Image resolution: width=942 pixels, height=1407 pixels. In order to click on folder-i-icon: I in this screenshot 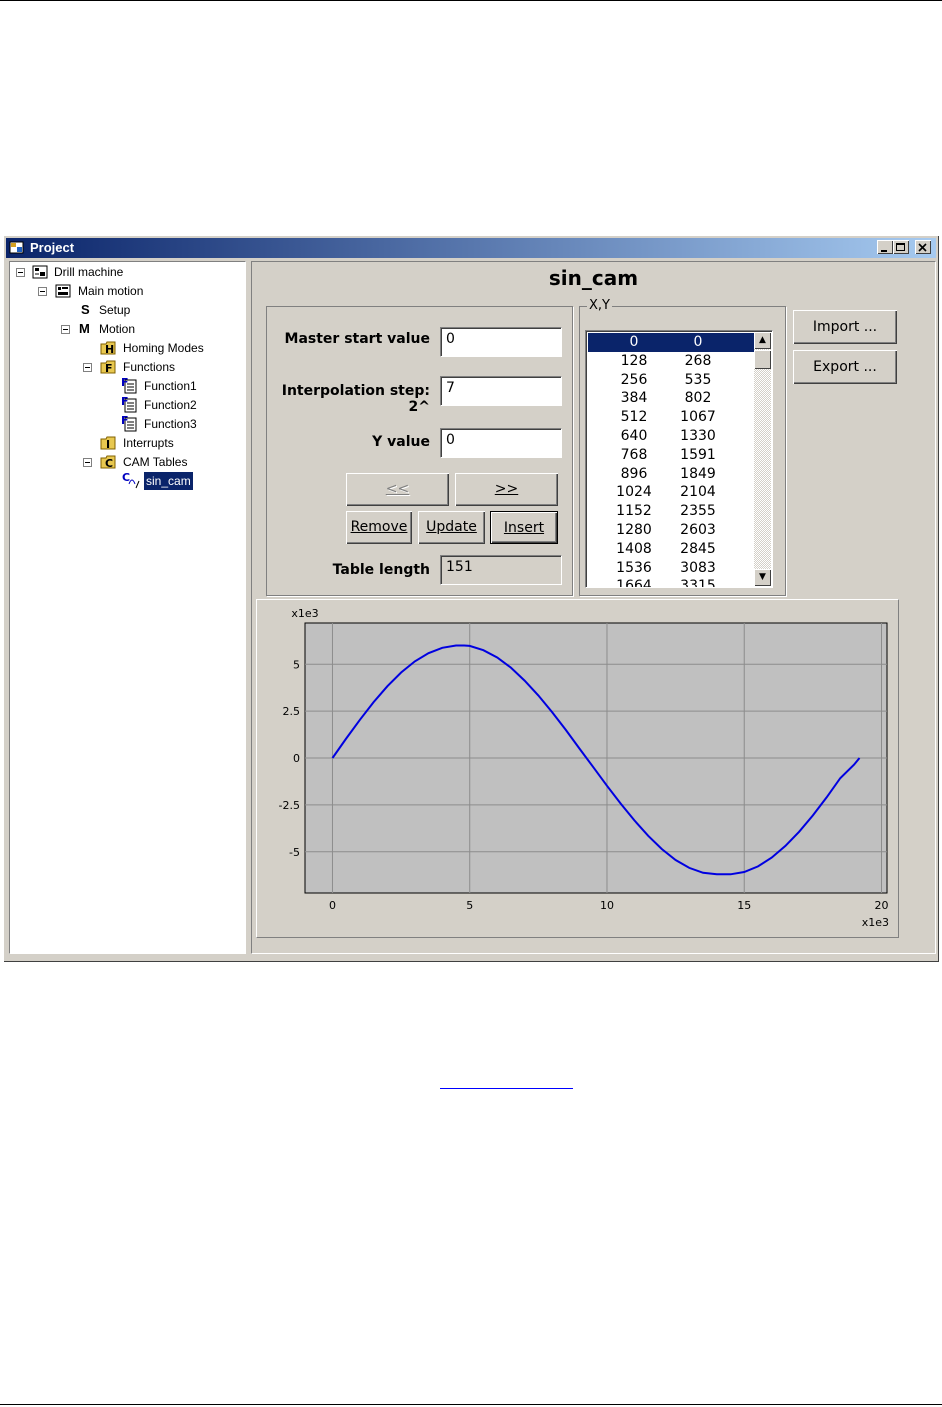, I will do `click(108, 443)`.